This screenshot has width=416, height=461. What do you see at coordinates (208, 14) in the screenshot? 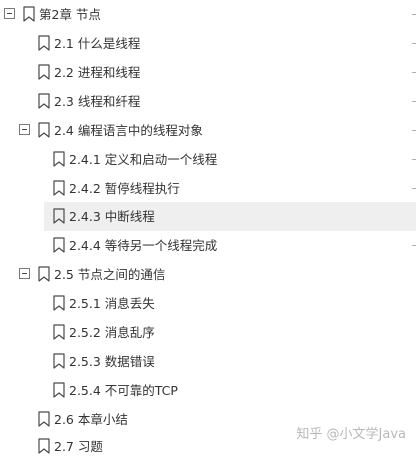
I see `tree-item-chapter-2: 第2章 节点` at bounding box center [208, 14].